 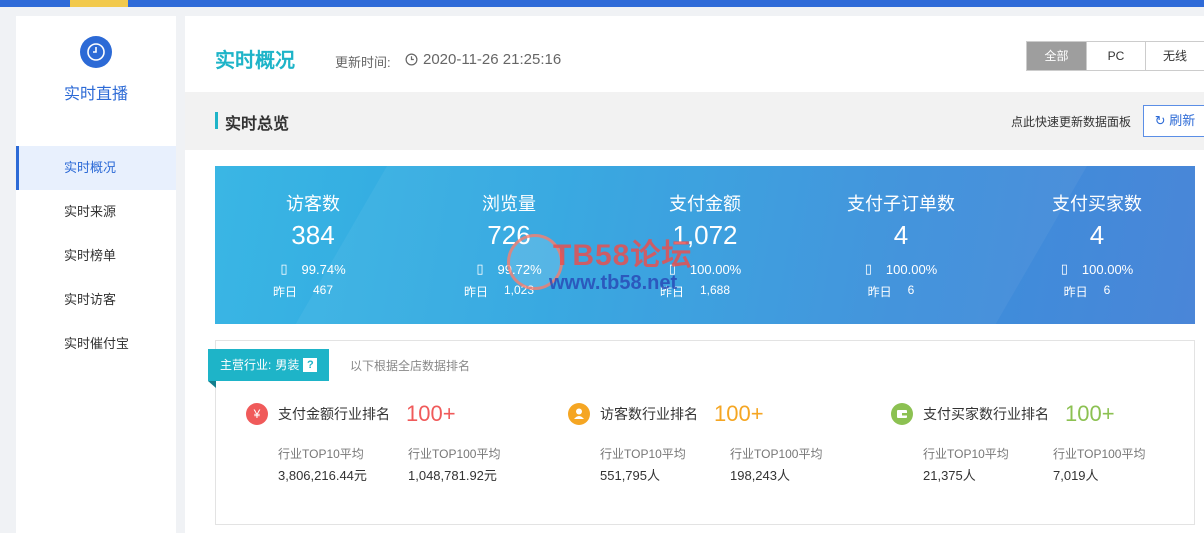 I want to click on ranking-name: 支付金额行业排名, so click(x=334, y=414).